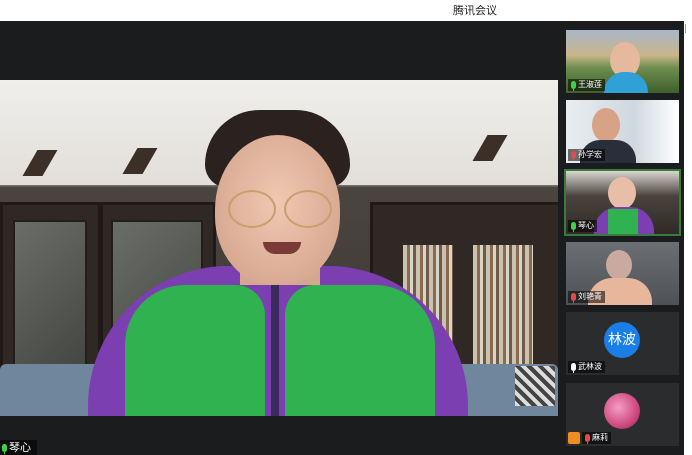  Describe the element at coordinates (275, 350) in the screenshot. I see `jacket-zipper` at that location.